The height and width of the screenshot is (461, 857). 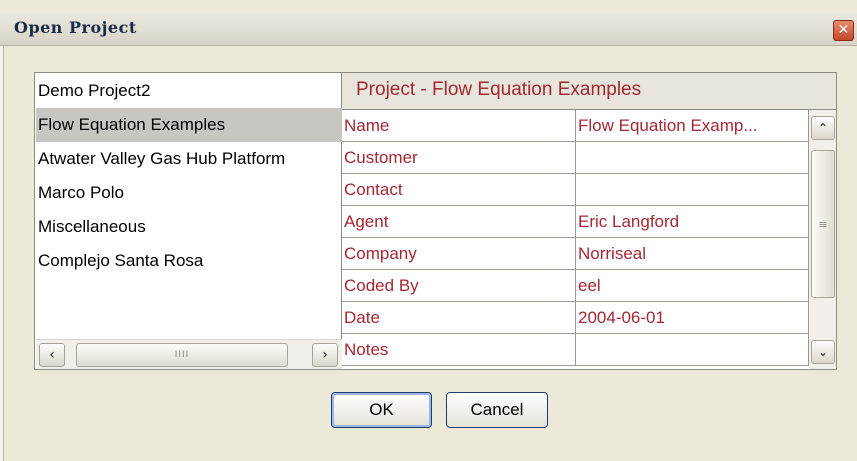 I want to click on scroll-thumb: ≡, so click(x=823, y=224).